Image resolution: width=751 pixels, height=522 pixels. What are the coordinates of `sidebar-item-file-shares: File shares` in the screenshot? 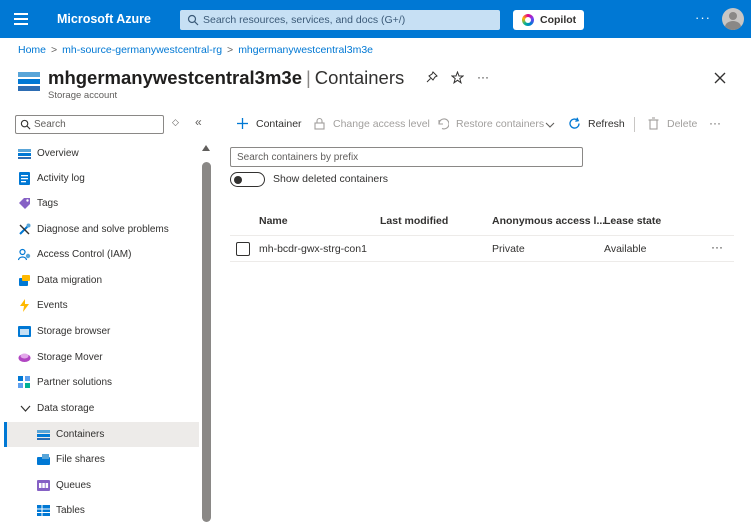 It's located at (101, 459).